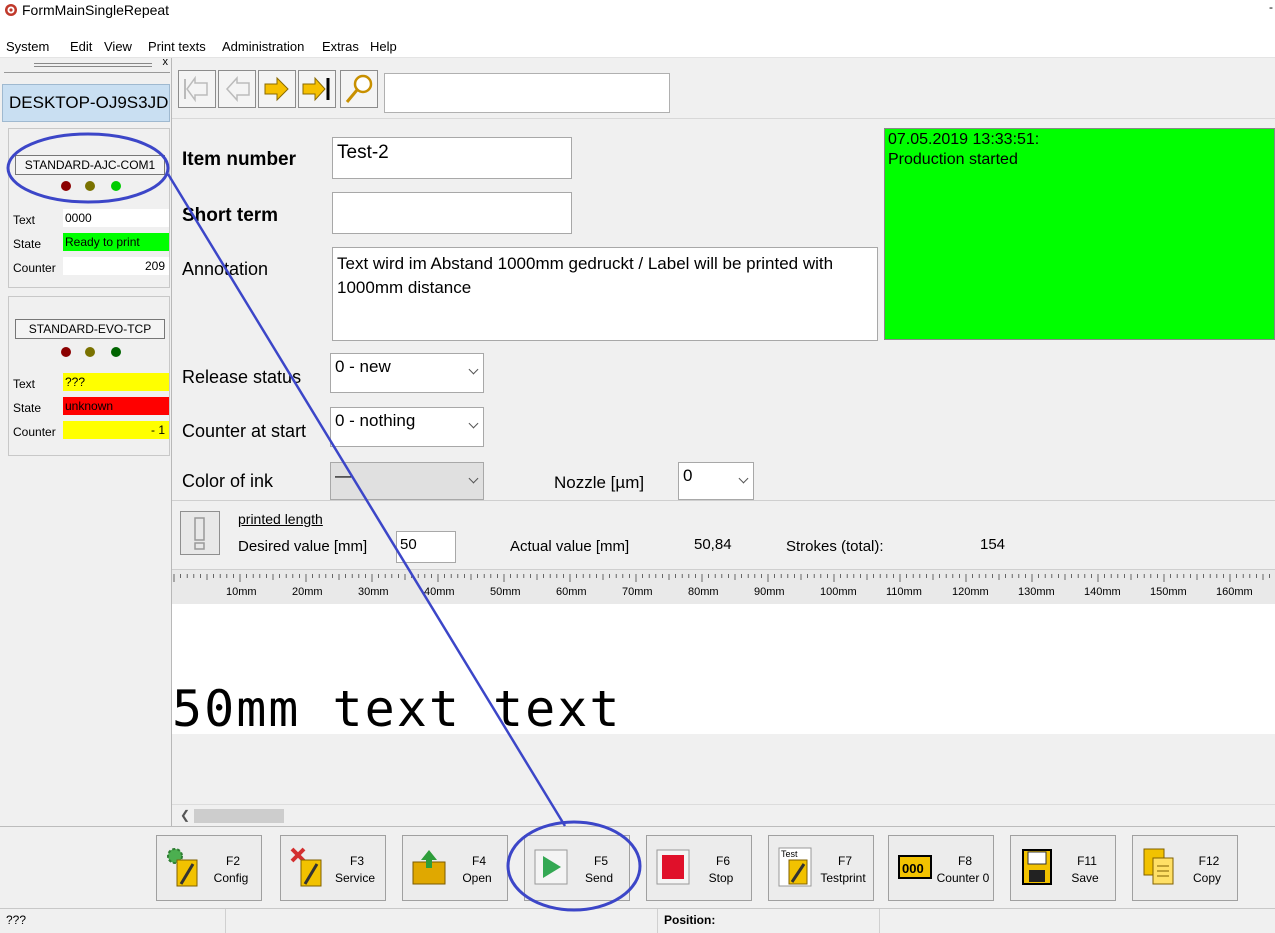  Describe the element at coordinates (244, 431) in the screenshot. I see `counter-at-start-label: Counter at start` at that location.